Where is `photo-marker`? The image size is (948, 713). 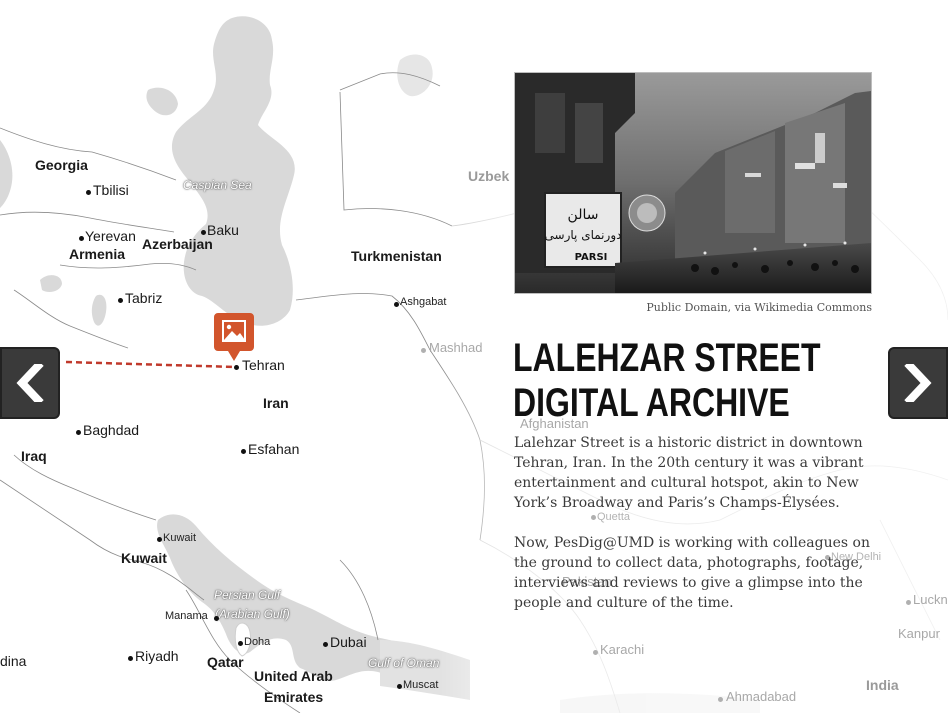 photo-marker is located at coordinates (234, 338).